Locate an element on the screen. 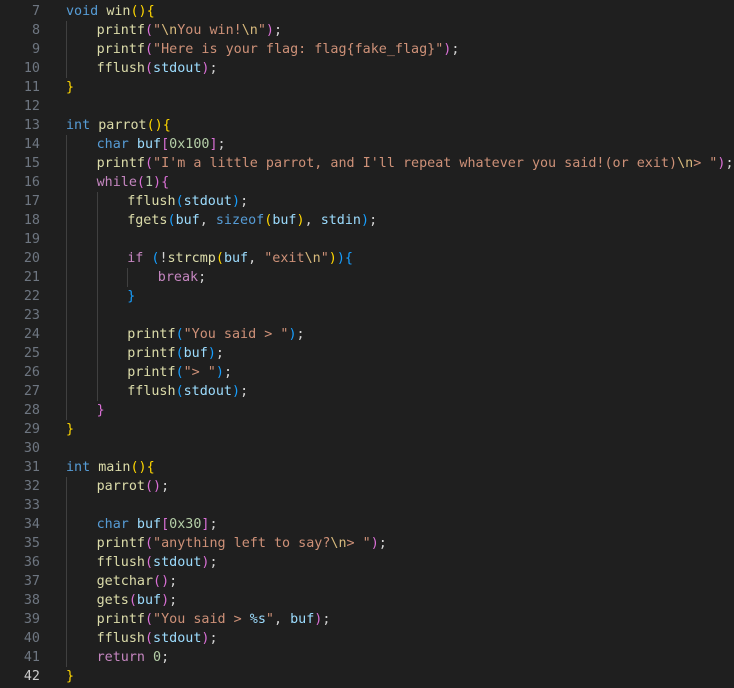  code-line: 30 is located at coordinates (367, 448).